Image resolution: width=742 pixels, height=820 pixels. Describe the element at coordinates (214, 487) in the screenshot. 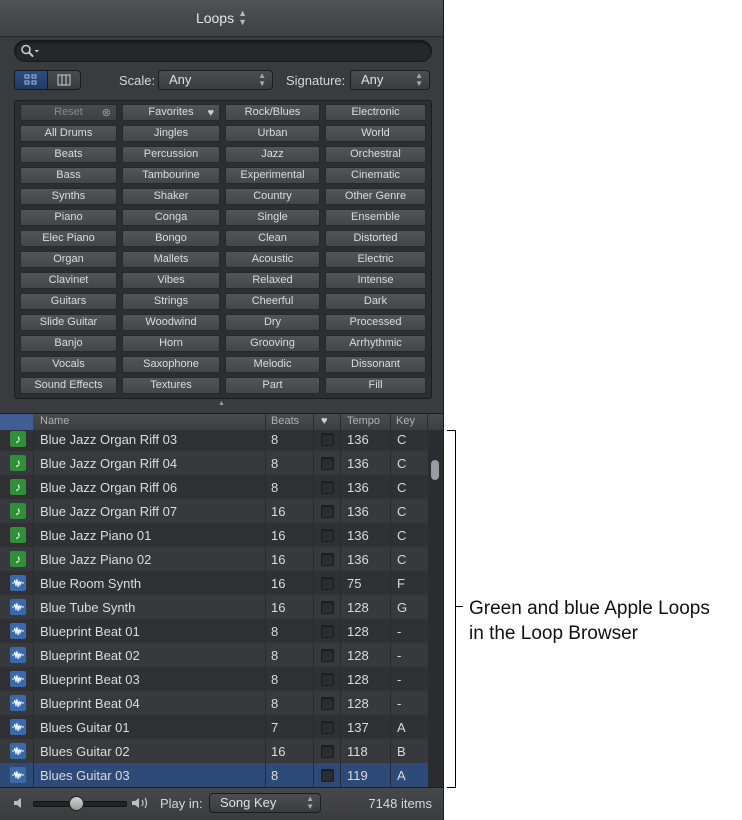

I see `table-row: ♪ Blue Jazz Organ Riff 06 8 136 C` at that location.